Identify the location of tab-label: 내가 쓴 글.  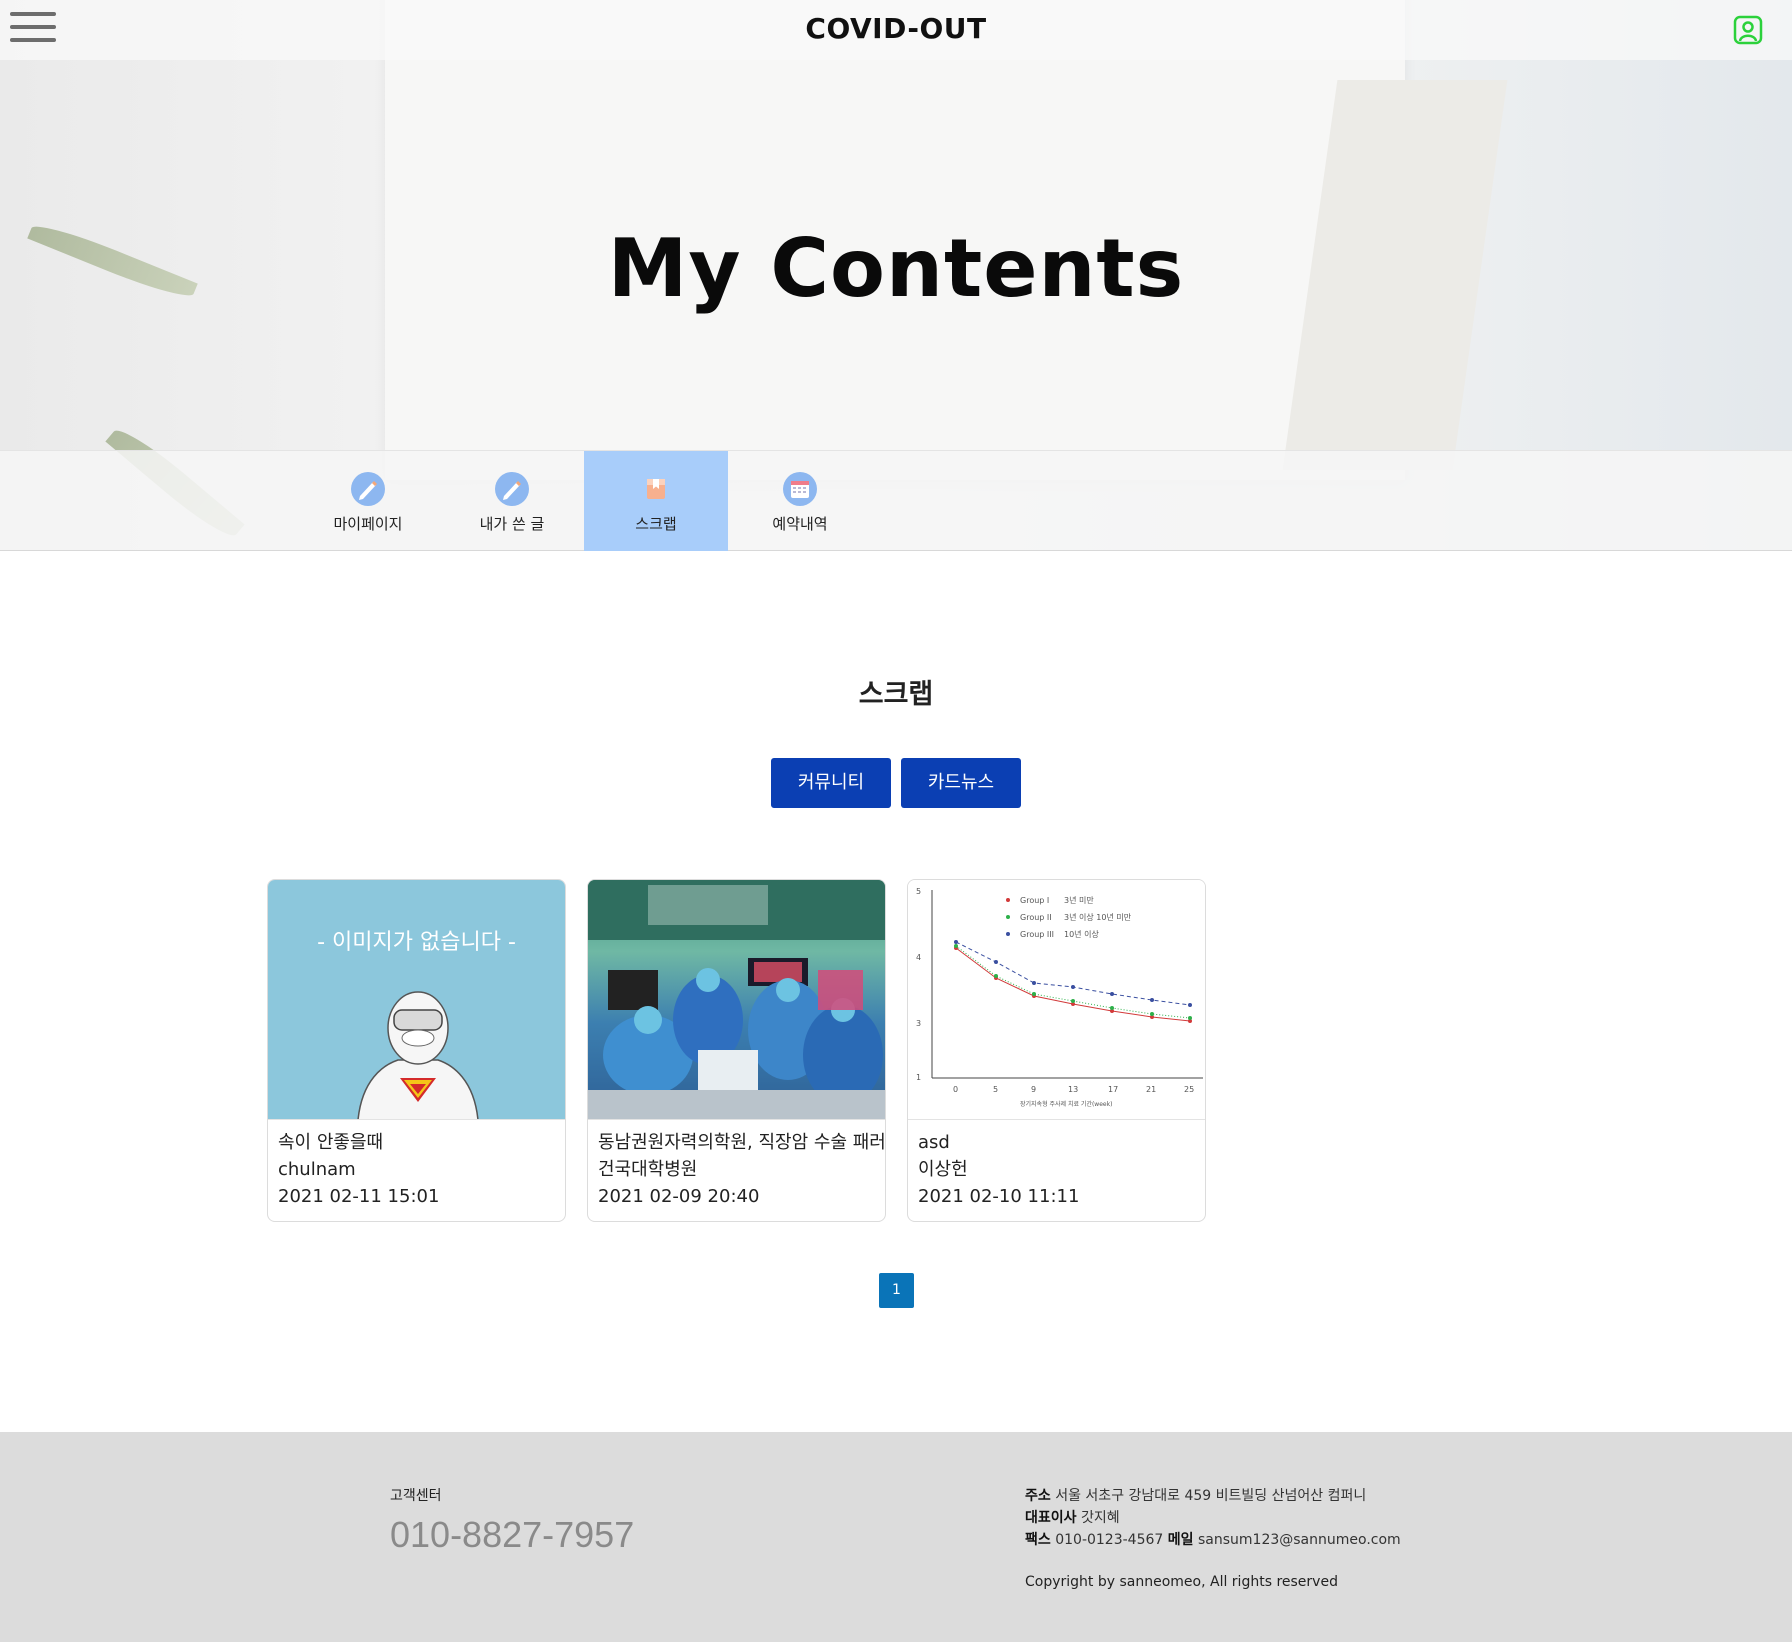
(512, 524).